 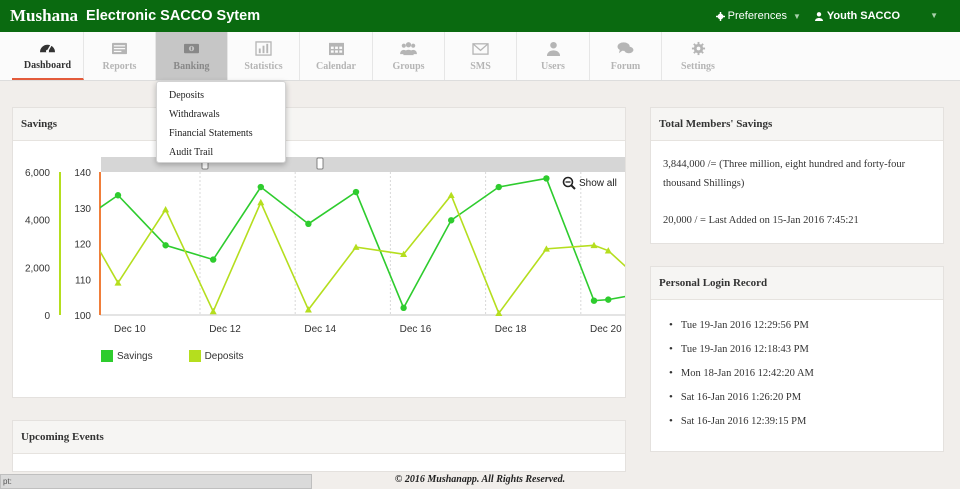 I want to click on events-panel-title: Upcoming Events, so click(x=319, y=437).